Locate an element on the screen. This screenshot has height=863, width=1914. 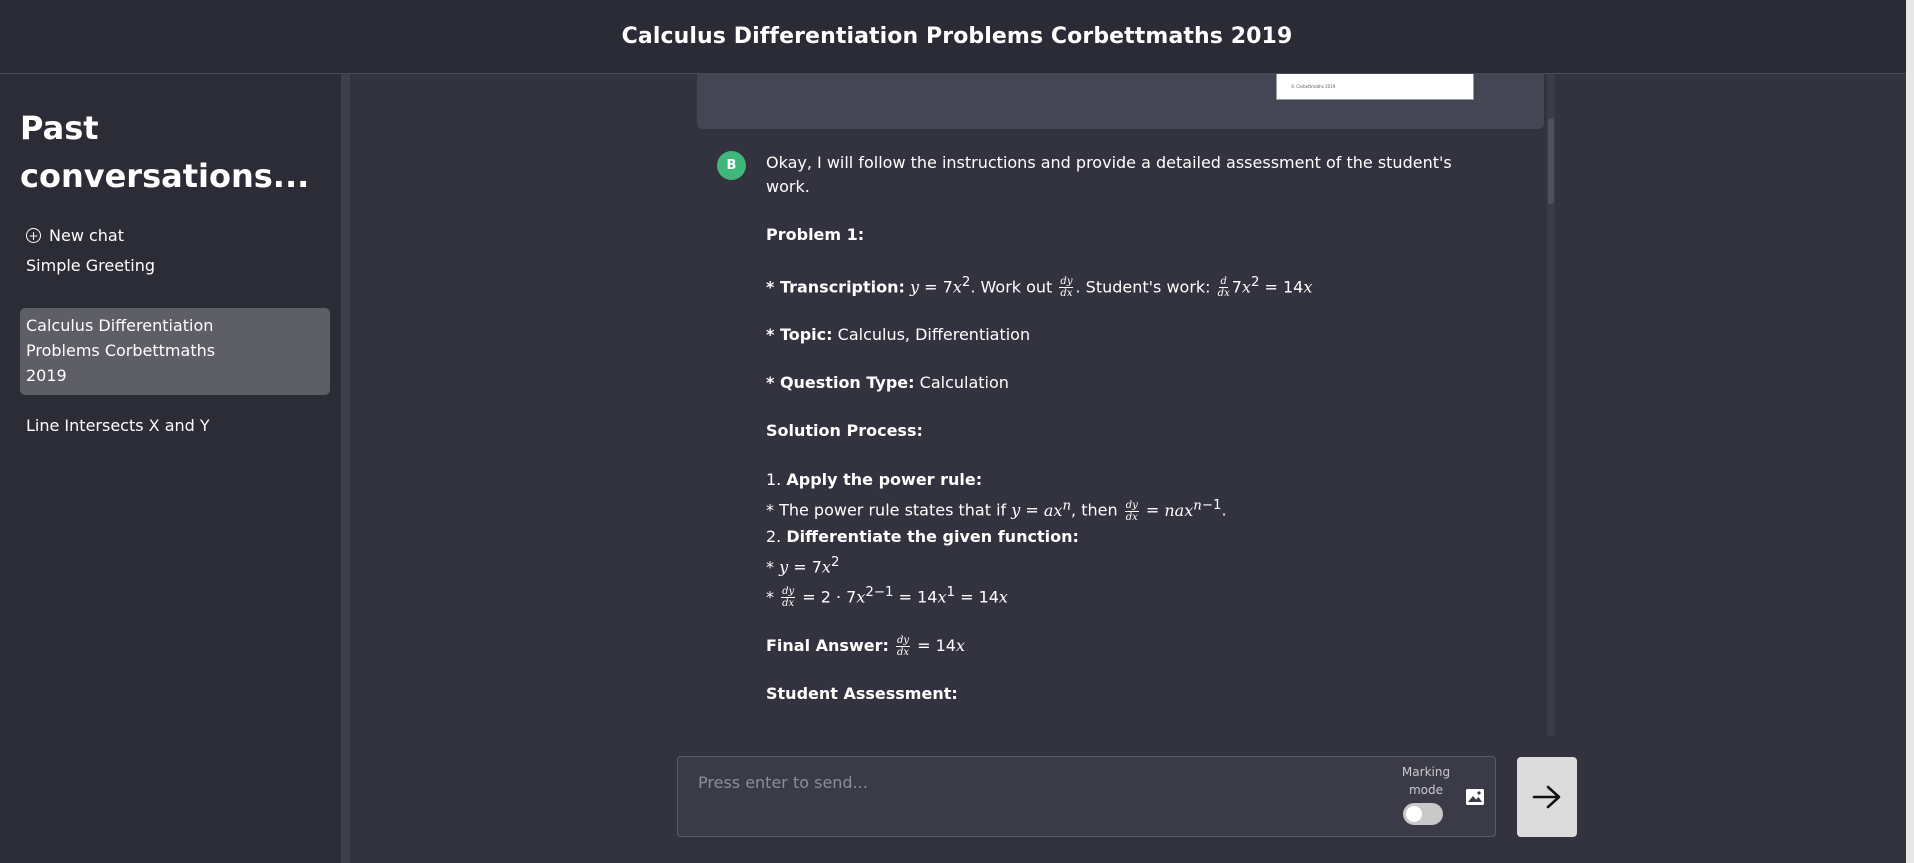
sidebar-item-line-intersects: Line Intersects X and Y is located at coordinates (175, 425).